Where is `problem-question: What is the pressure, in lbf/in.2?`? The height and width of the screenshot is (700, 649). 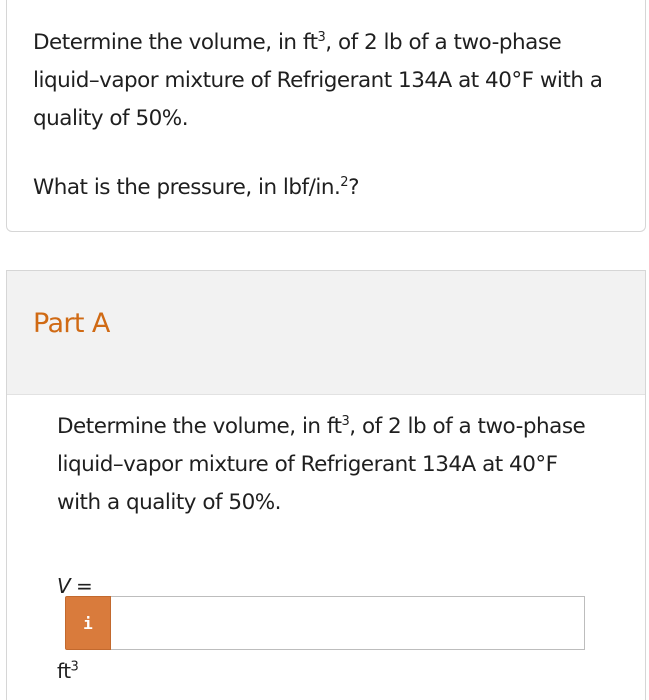 problem-question: What is the pressure, in lbf/in.2? is located at coordinates (196, 188).